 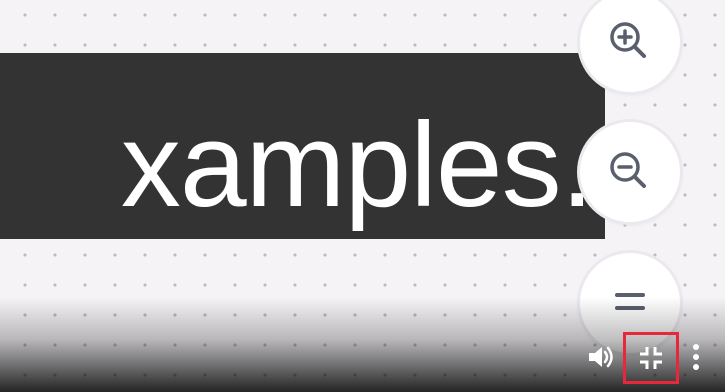 I want to click on exit-fullscreen-icon, so click(x=651, y=358).